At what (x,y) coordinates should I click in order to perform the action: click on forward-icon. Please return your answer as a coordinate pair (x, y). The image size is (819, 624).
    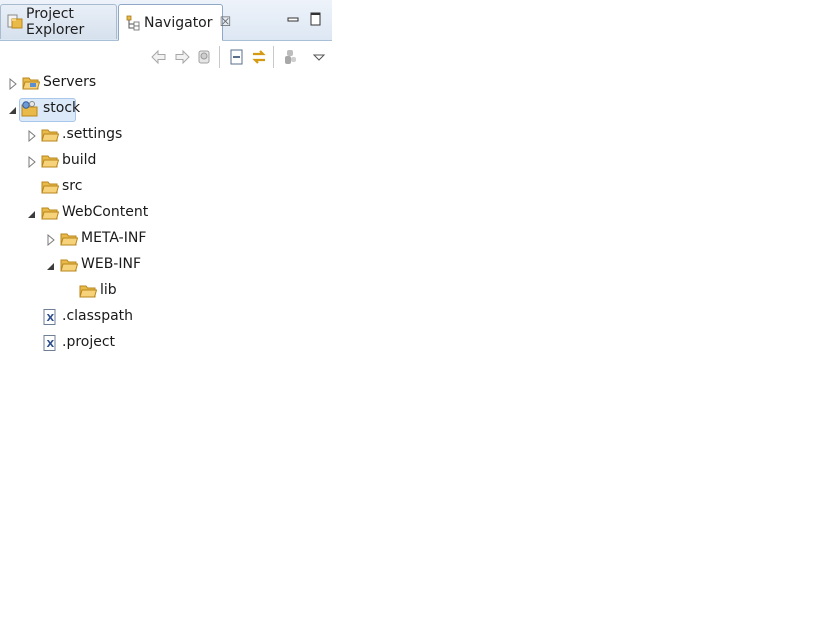
    Looking at the image, I should click on (182, 57).